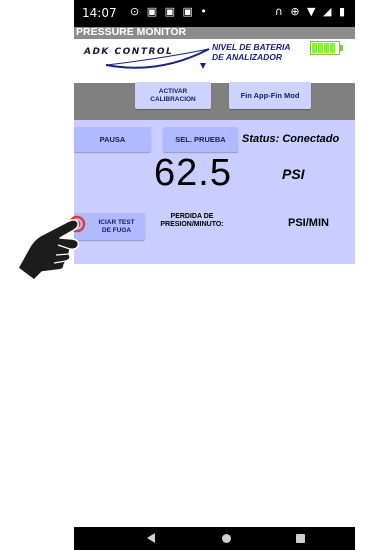 The height and width of the screenshot is (550, 376). I want to click on connection-status: Status: Conectado, so click(291, 139).